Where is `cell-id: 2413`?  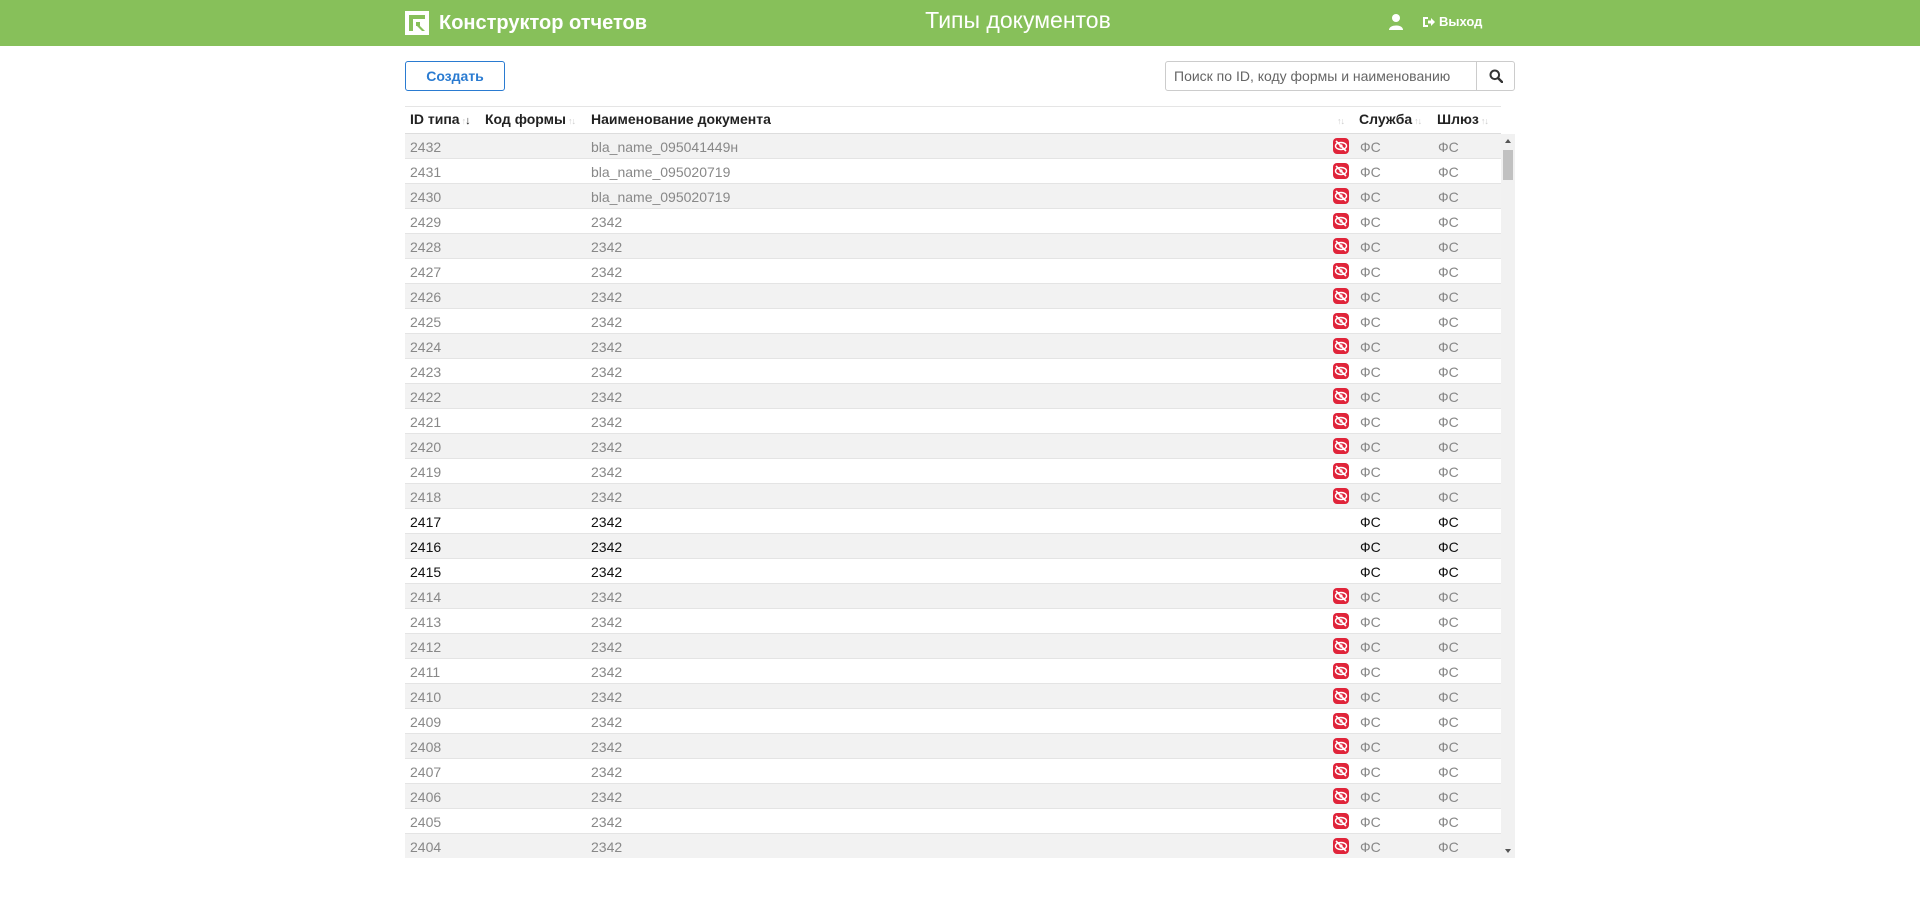 cell-id: 2413 is located at coordinates (426, 622).